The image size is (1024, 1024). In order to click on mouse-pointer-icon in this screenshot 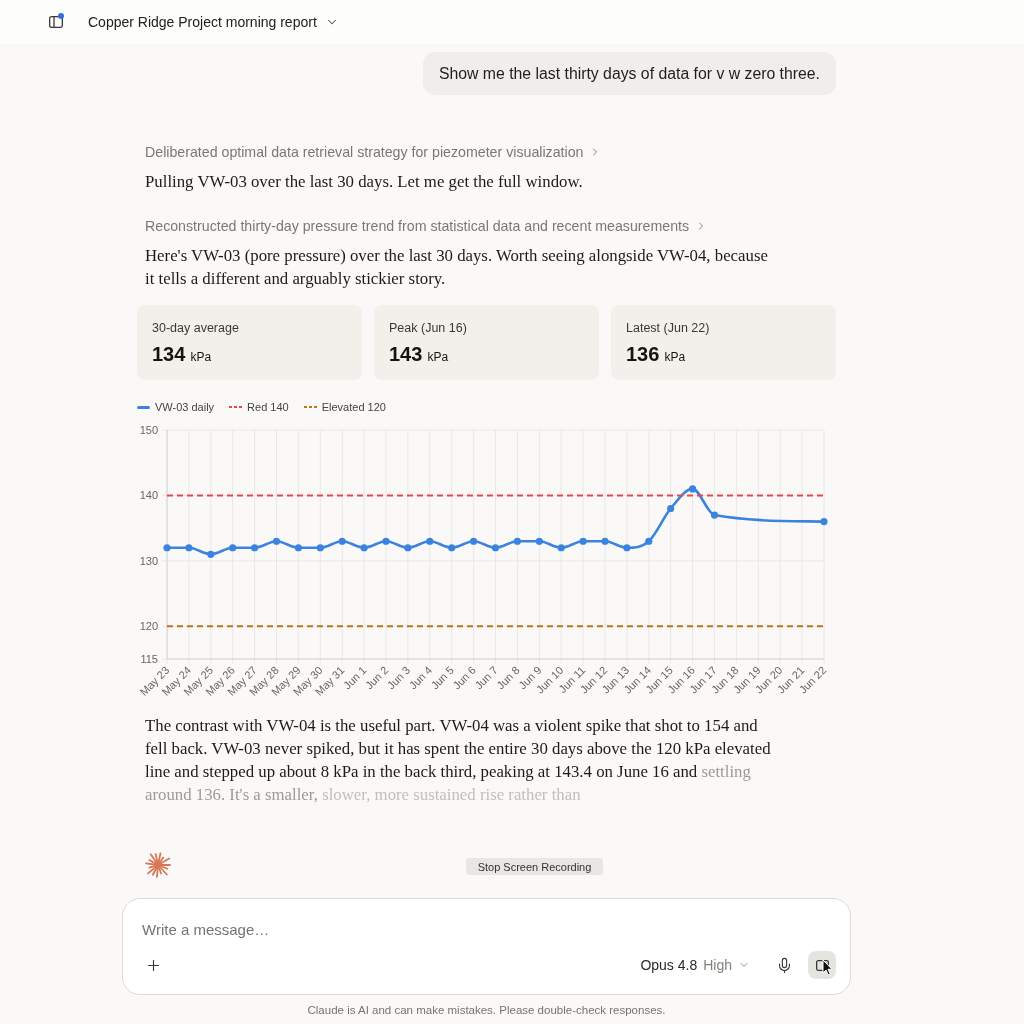, I will do `click(827, 967)`.